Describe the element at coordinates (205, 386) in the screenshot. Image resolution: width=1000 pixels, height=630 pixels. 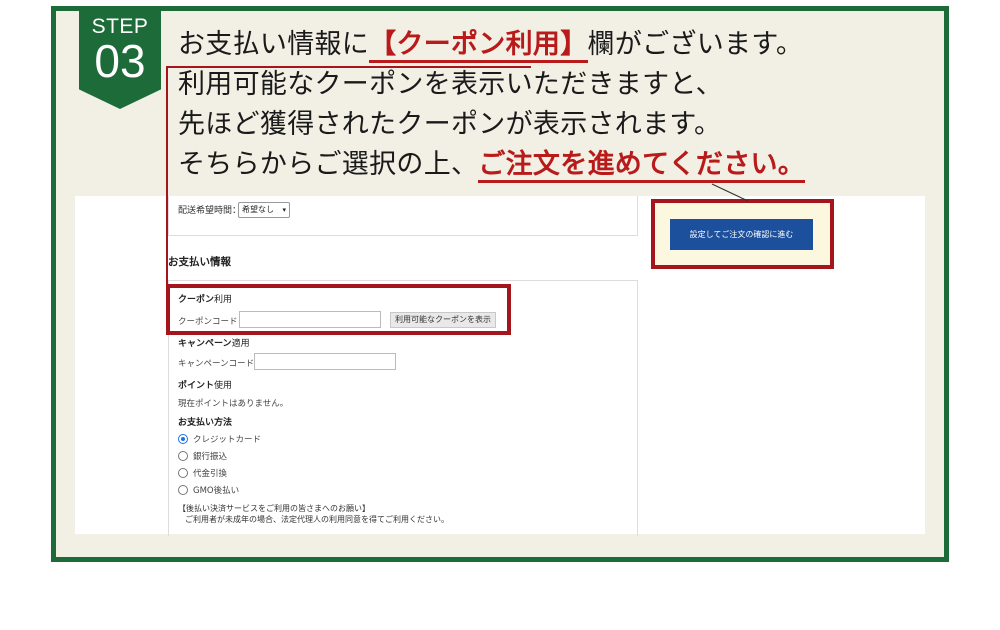
I see `points-title: ポイント使用` at that location.